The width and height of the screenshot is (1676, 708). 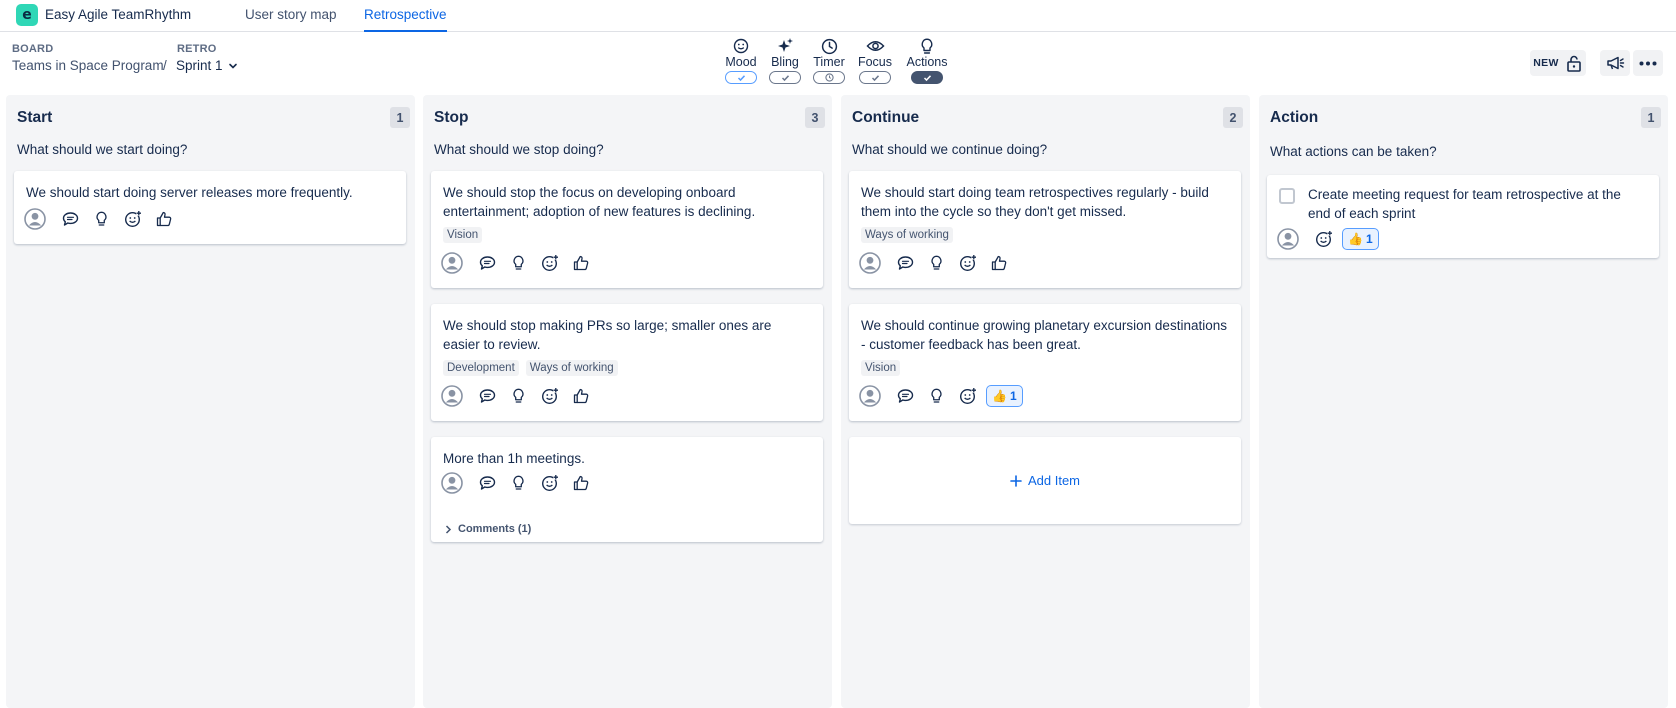 I want to click on board-label: BOARD, so click(x=33, y=49).